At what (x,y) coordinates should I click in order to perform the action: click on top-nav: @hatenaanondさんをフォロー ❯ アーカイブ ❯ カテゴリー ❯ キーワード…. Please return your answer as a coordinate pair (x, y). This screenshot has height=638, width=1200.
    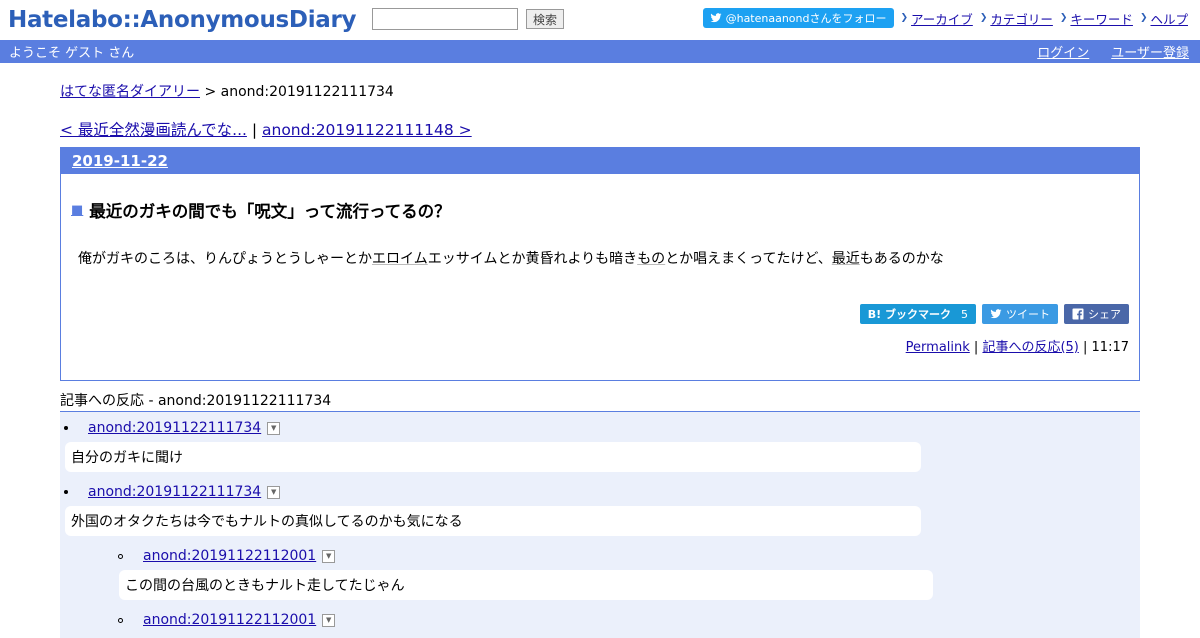
    Looking at the image, I should click on (945, 18).